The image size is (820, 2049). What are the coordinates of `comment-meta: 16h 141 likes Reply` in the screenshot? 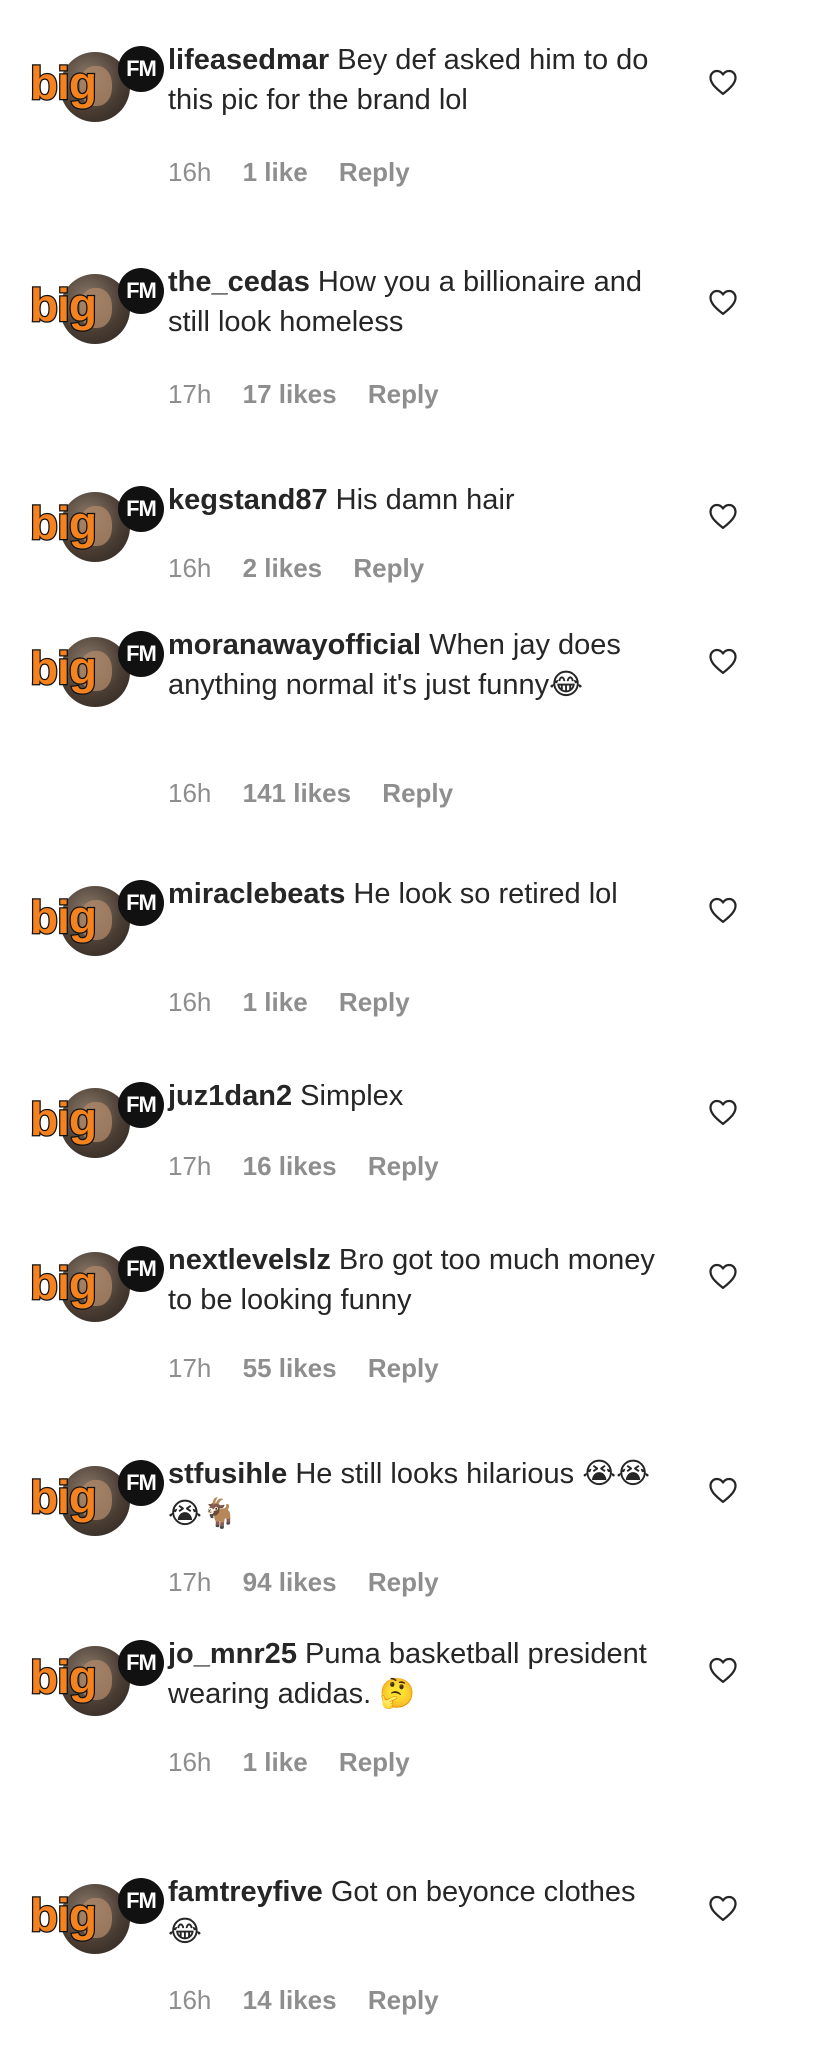 It's located at (322, 793).